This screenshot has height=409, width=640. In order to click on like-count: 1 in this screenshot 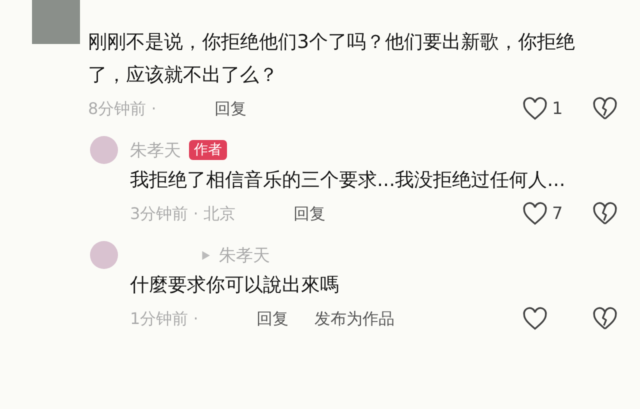, I will do `click(557, 109)`.